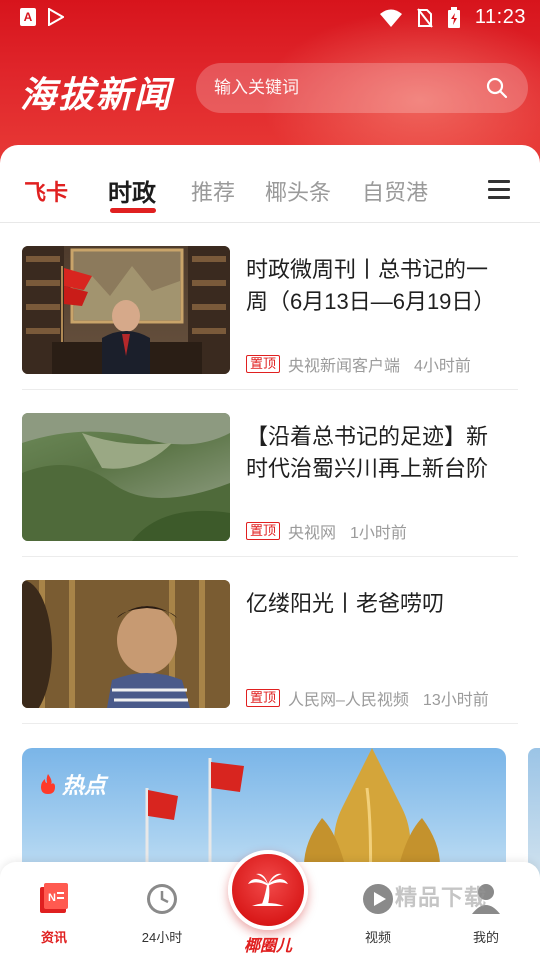 The width and height of the screenshot is (540, 960). Describe the element at coordinates (455, 700) in the screenshot. I see `news-time: 13小时前` at that location.